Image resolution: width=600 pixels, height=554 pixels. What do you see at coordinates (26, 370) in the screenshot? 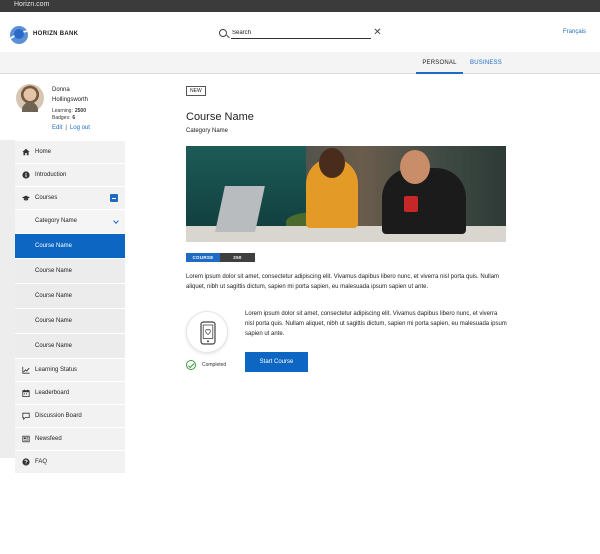
I see `chart-line-icon` at bounding box center [26, 370].